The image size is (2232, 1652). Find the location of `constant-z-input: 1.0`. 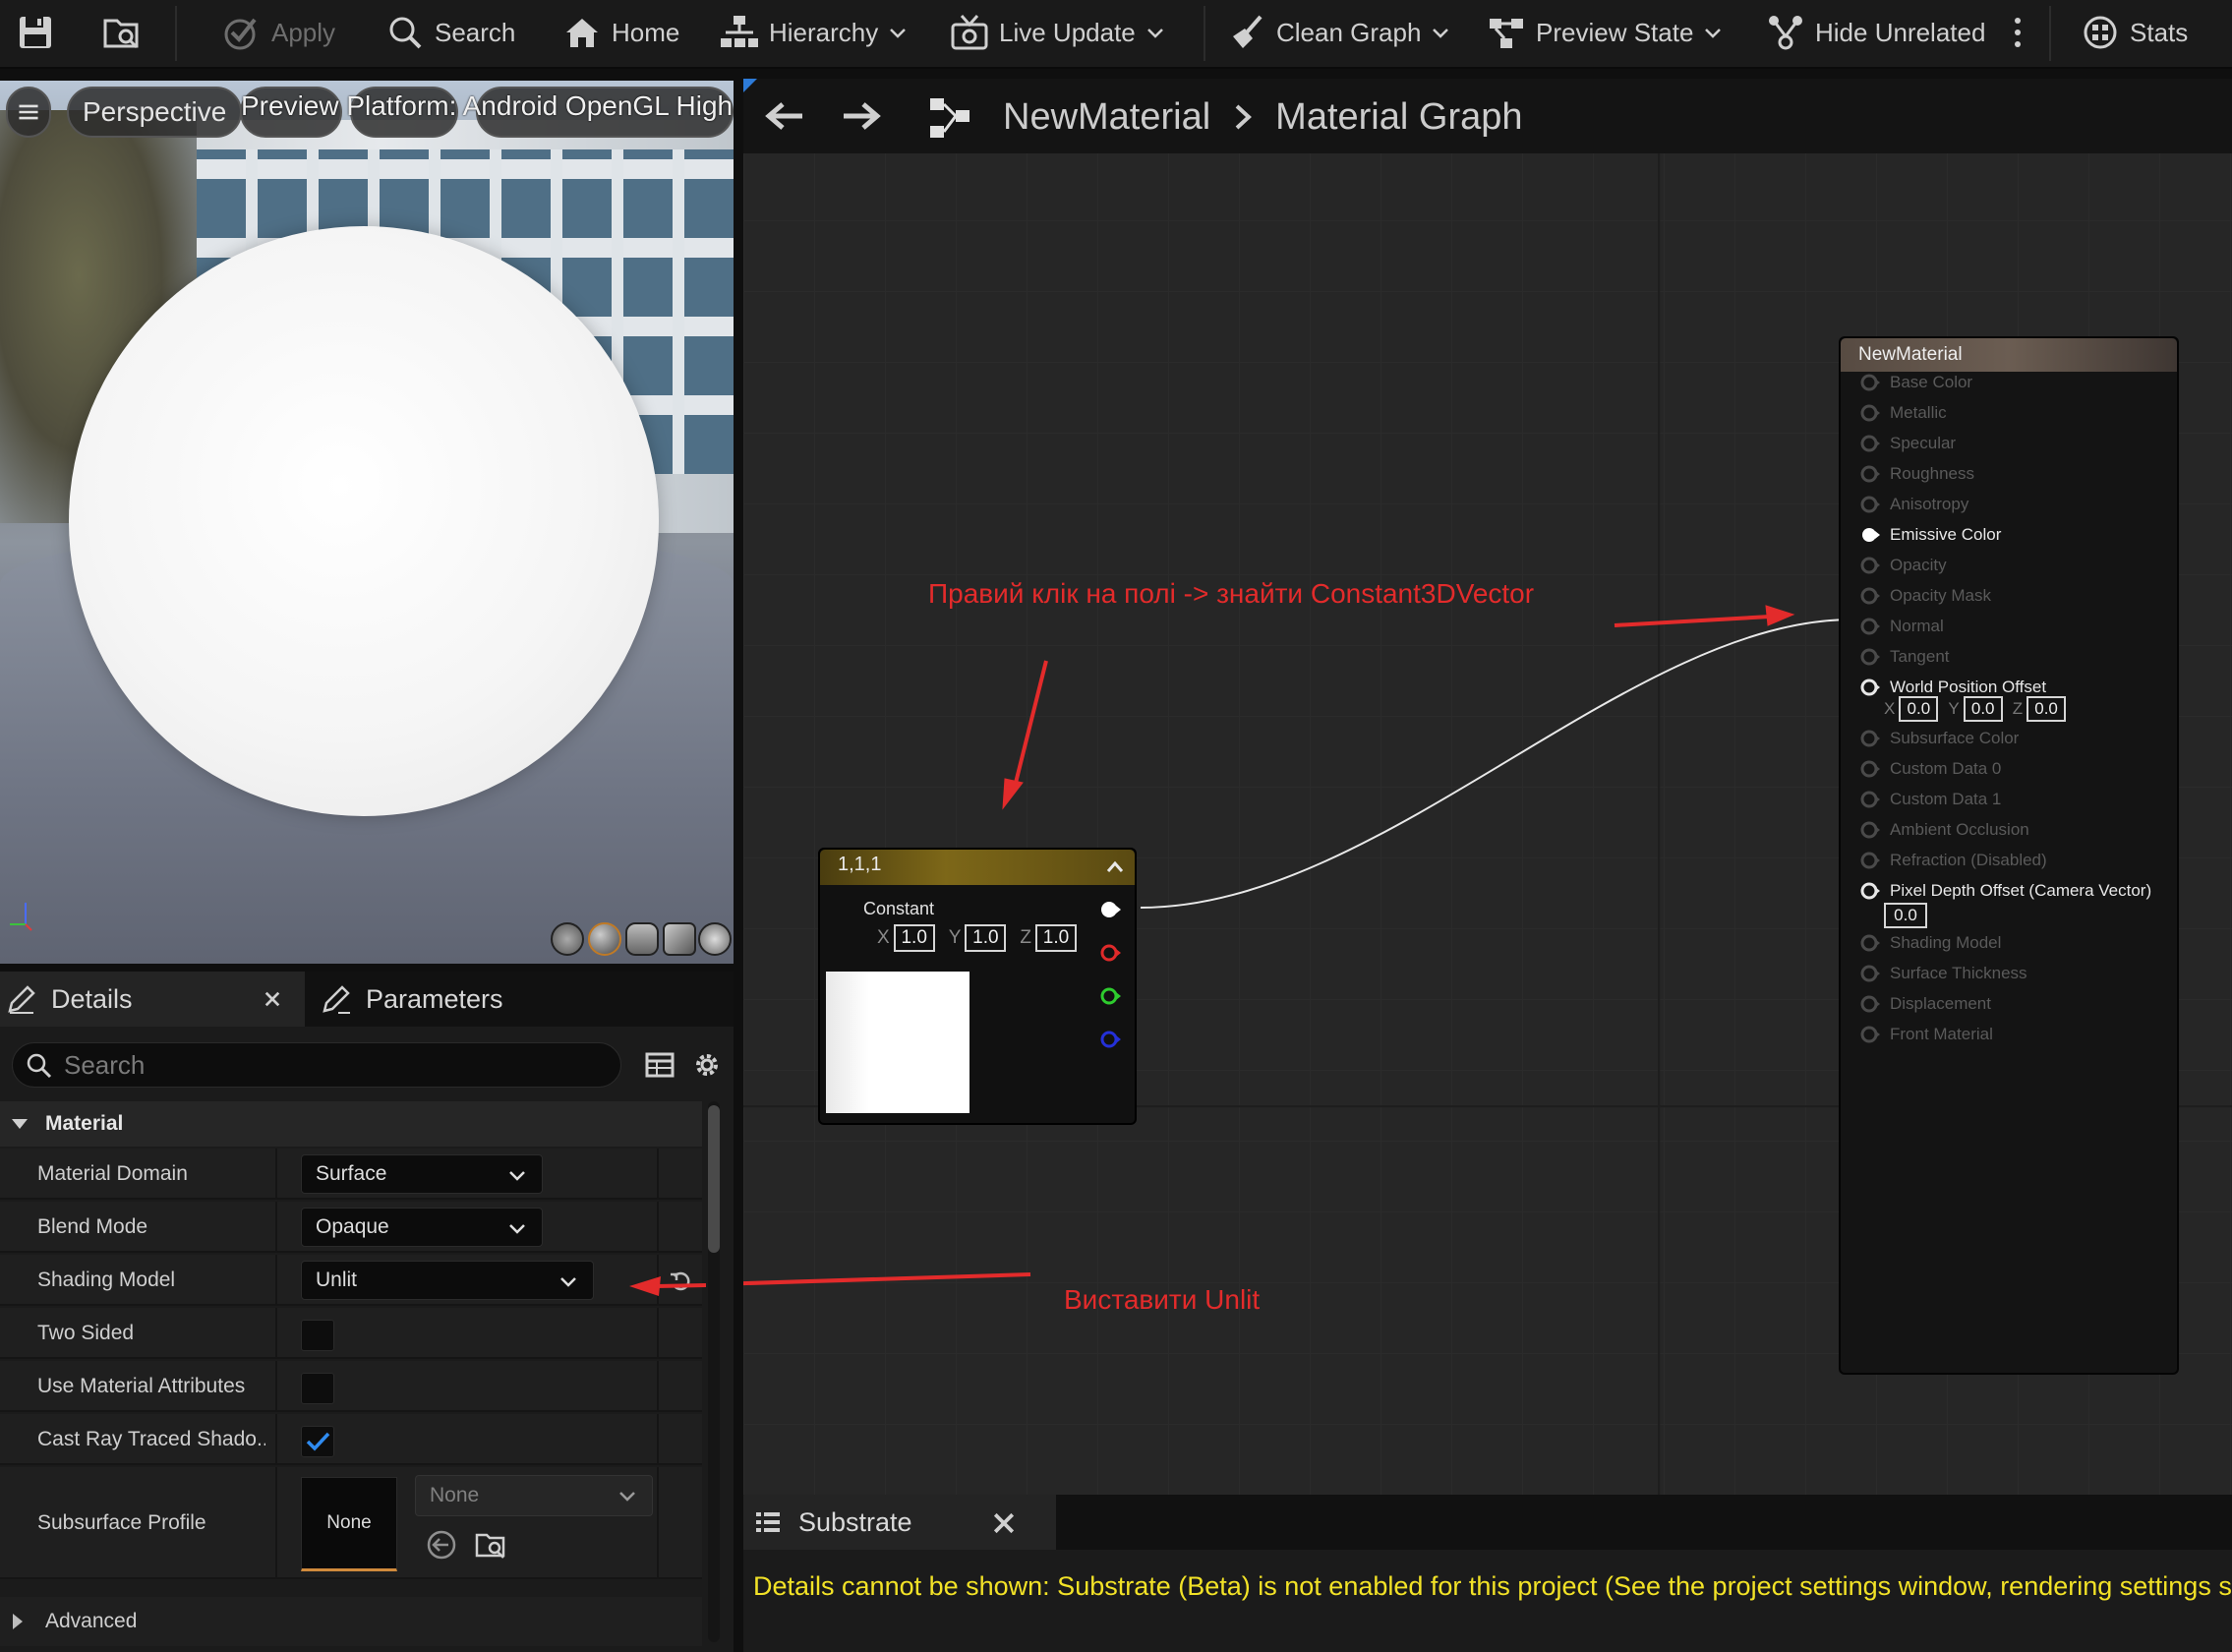

constant-z-input: 1.0 is located at coordinates (1055, 938).